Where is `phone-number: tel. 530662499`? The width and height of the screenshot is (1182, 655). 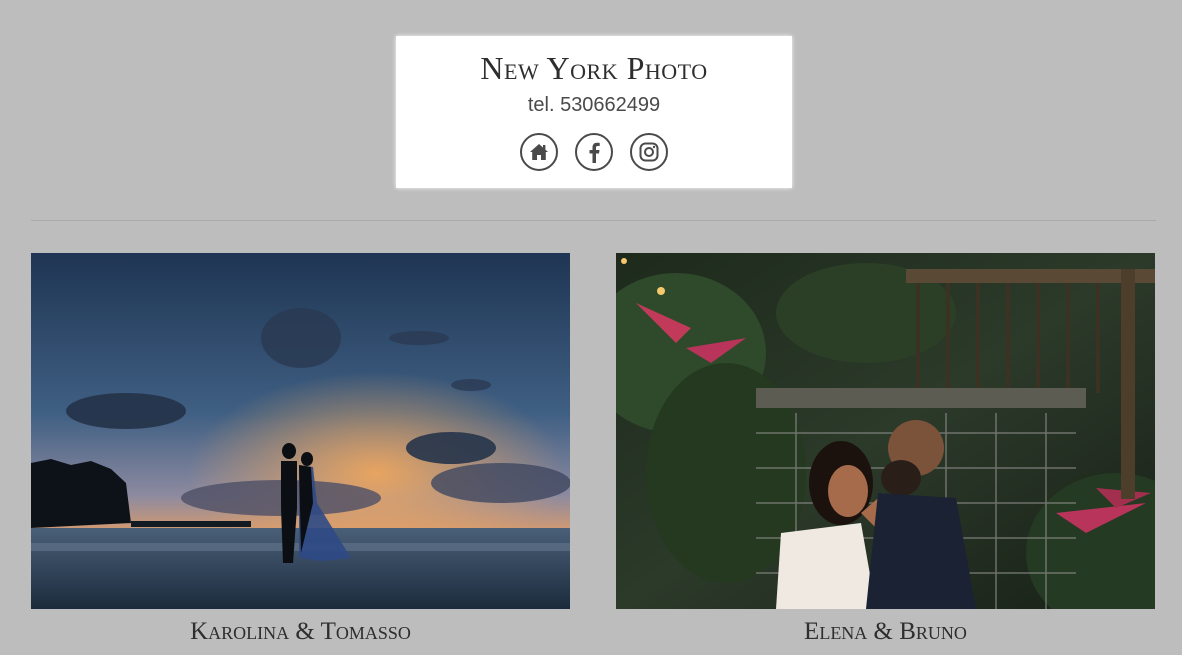 phone-number: tel. 530662499 is located at coordinates (594, 105).